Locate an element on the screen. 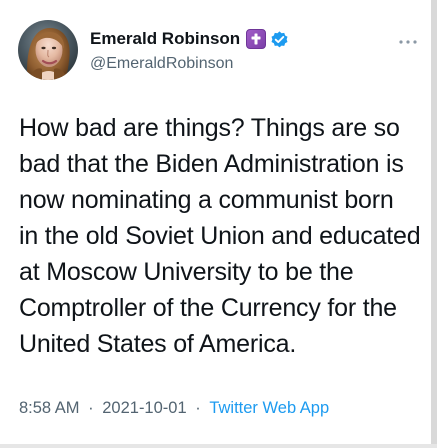 The image size is (437, 448). tweet-header: Emerald Robinson @EmeraldRobinson is located at coordinates (220, 48).